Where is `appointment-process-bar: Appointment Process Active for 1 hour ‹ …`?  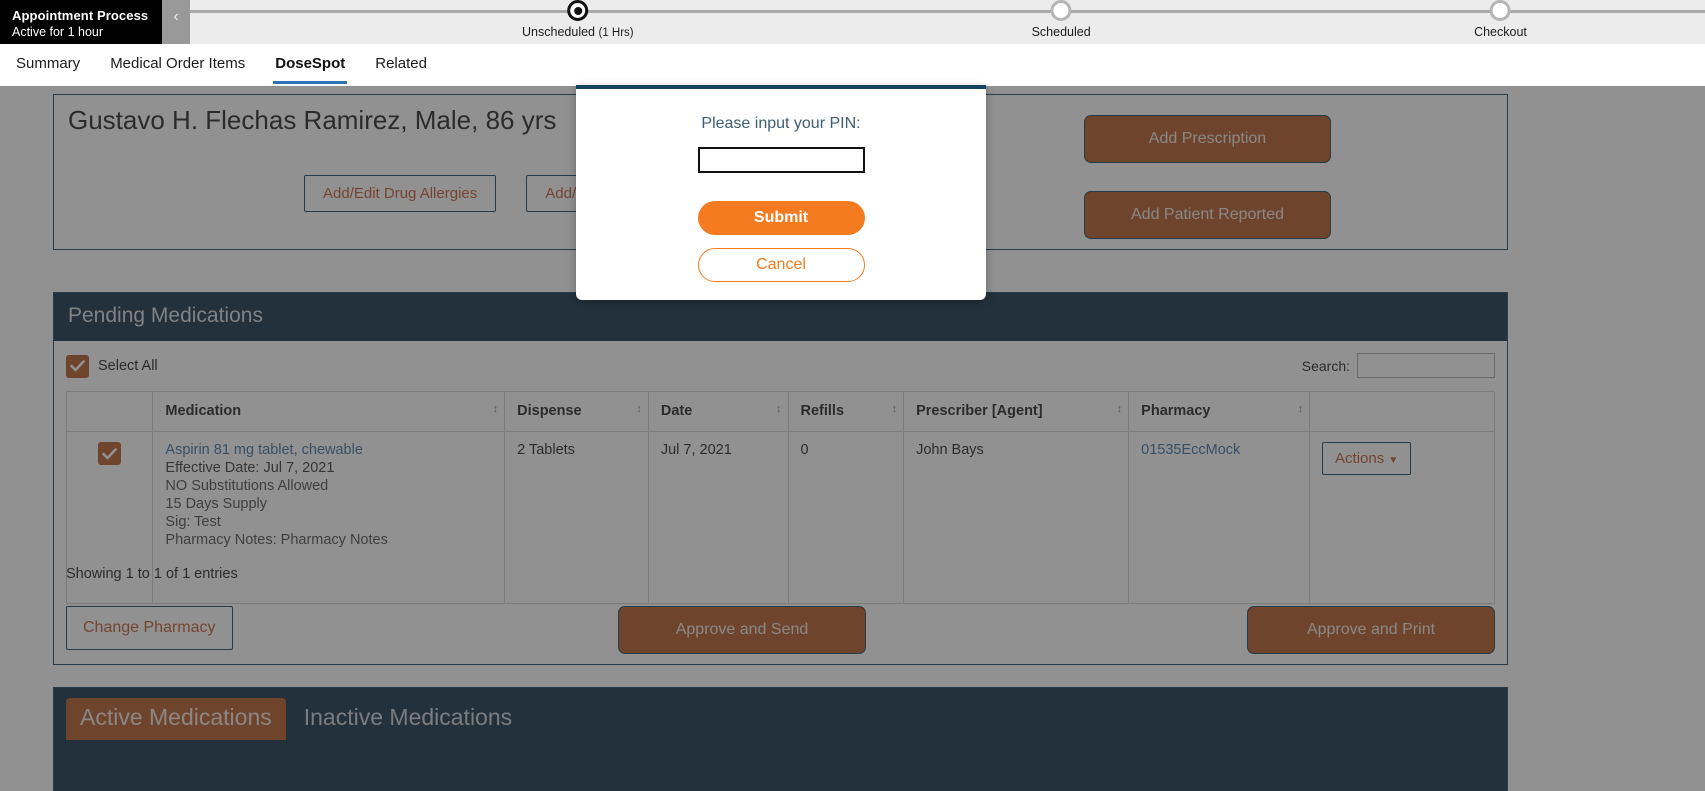
appointment-process-bar: Appointment Process Active for 1 hour ‹ … is located at coordinates (852, 22).